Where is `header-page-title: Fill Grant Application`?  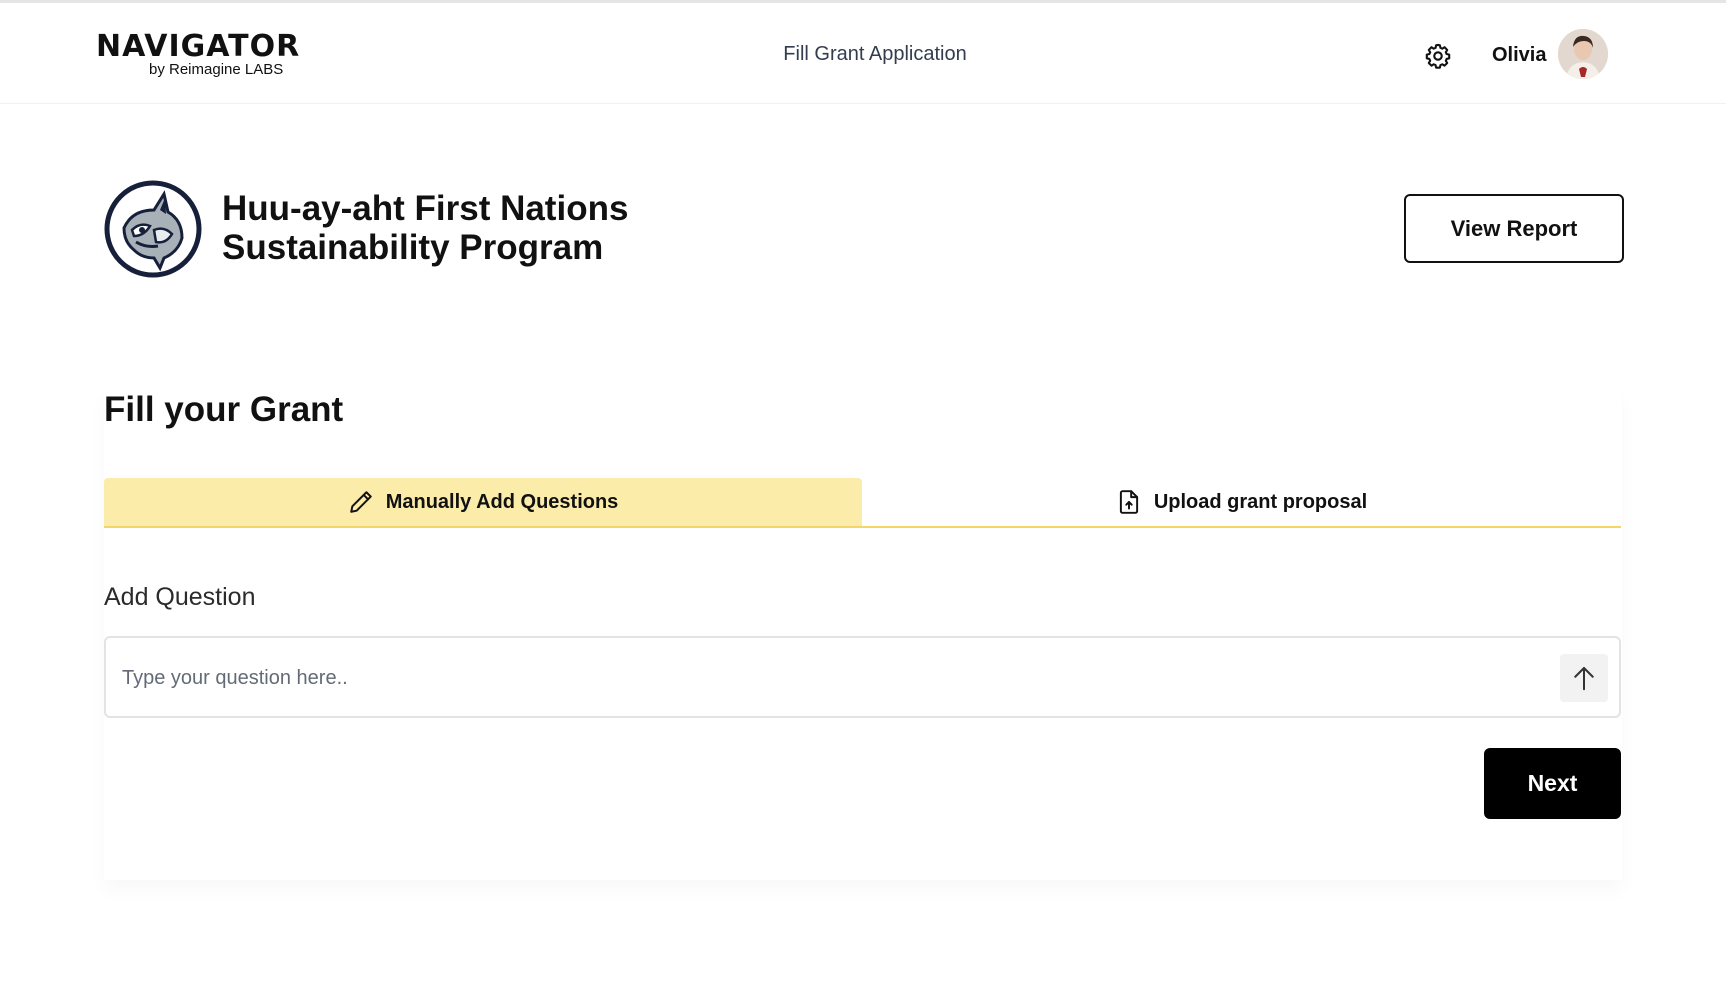
header-page-title: Fill Grant Application is located at coordinates (875, 54).